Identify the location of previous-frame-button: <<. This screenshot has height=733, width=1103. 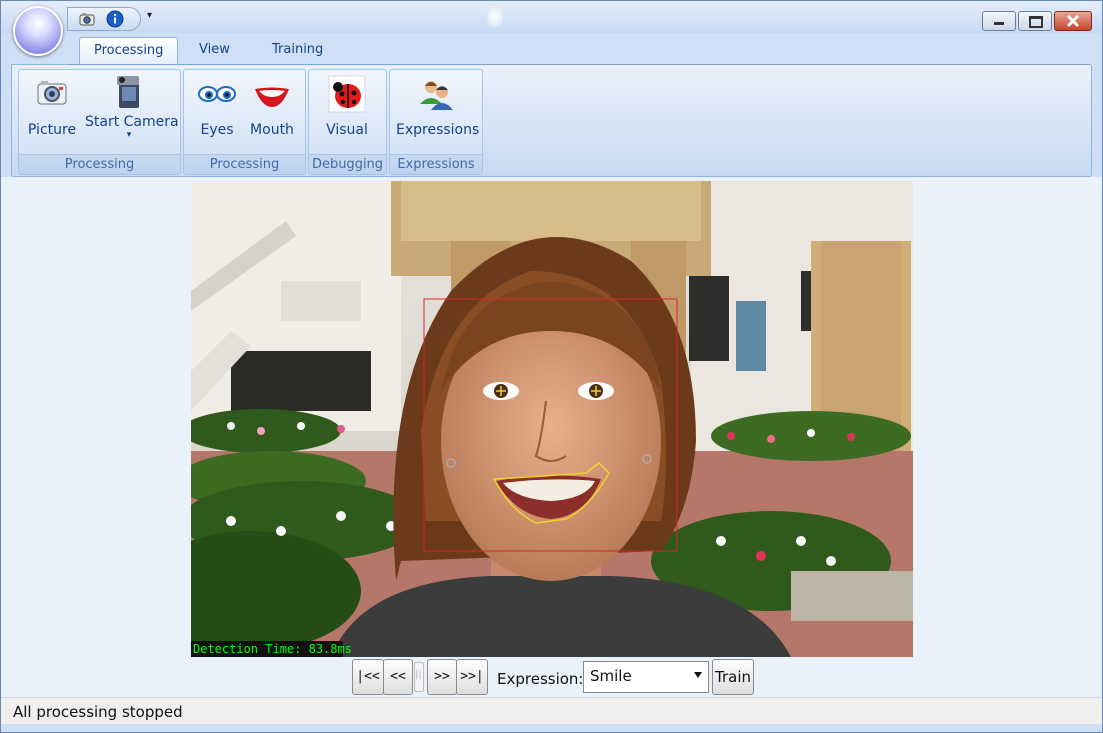
(398, 677).